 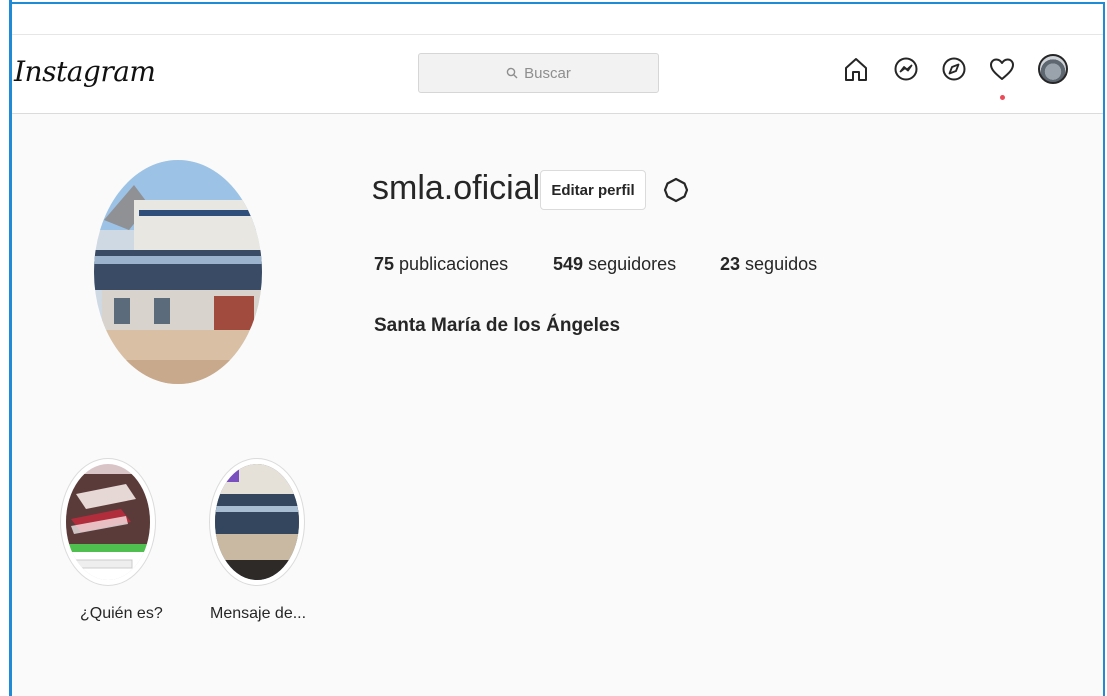 What do you see at coordinates (954, 69) in the screenshot?
I see `explore-icon` at bounding box center [954, 69].